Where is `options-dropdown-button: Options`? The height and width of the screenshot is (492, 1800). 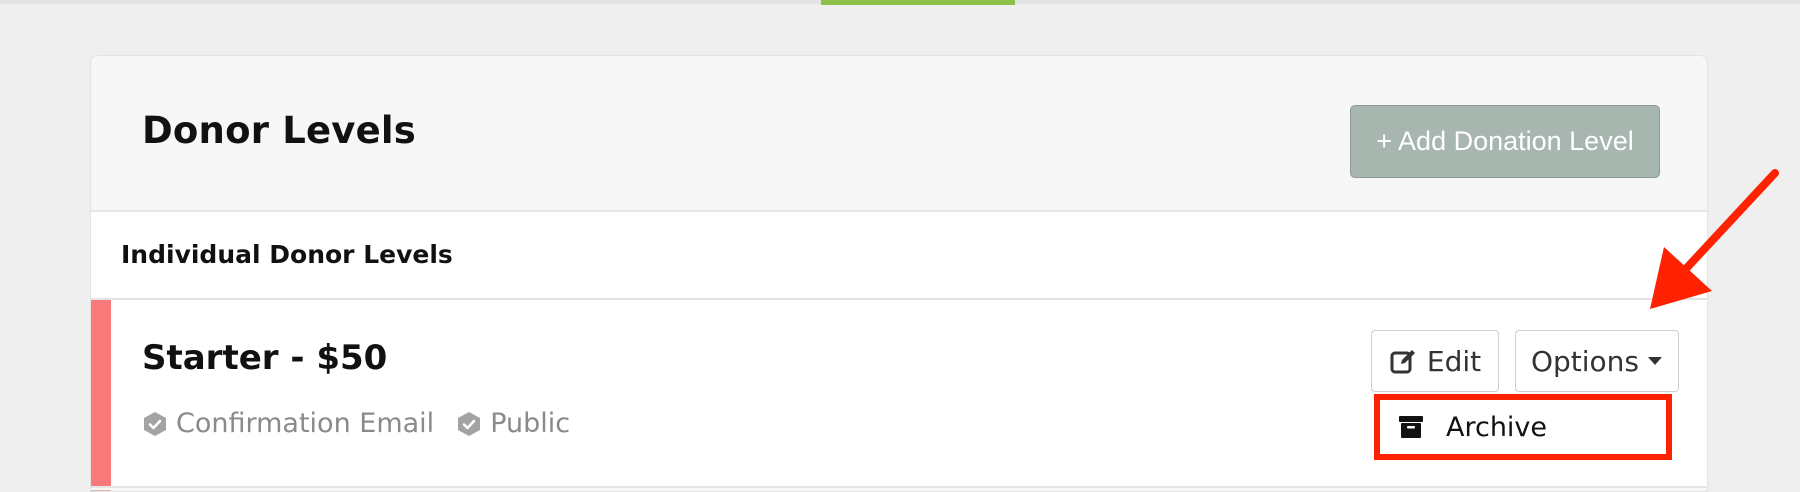
options-dropdown-button: Options is located at coordinates (1597, 361).